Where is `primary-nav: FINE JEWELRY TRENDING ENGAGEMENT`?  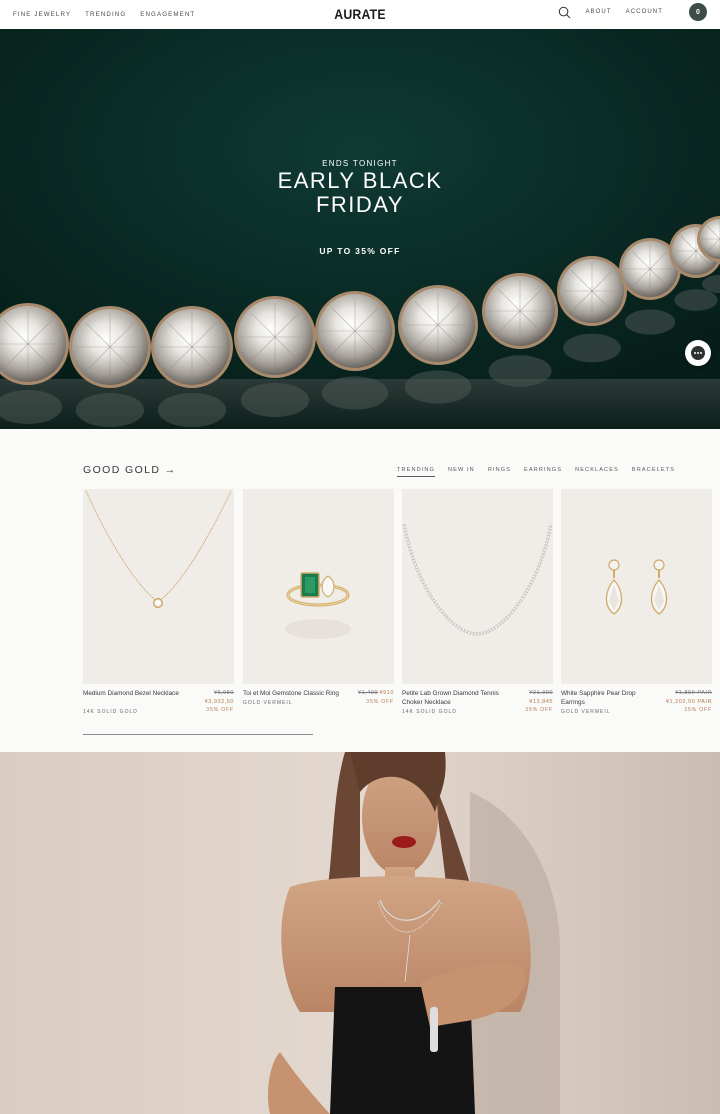 primary-nav: FINE JEWELRY TRENDING ENGAGEMENT is located at coordinates (104, 14).